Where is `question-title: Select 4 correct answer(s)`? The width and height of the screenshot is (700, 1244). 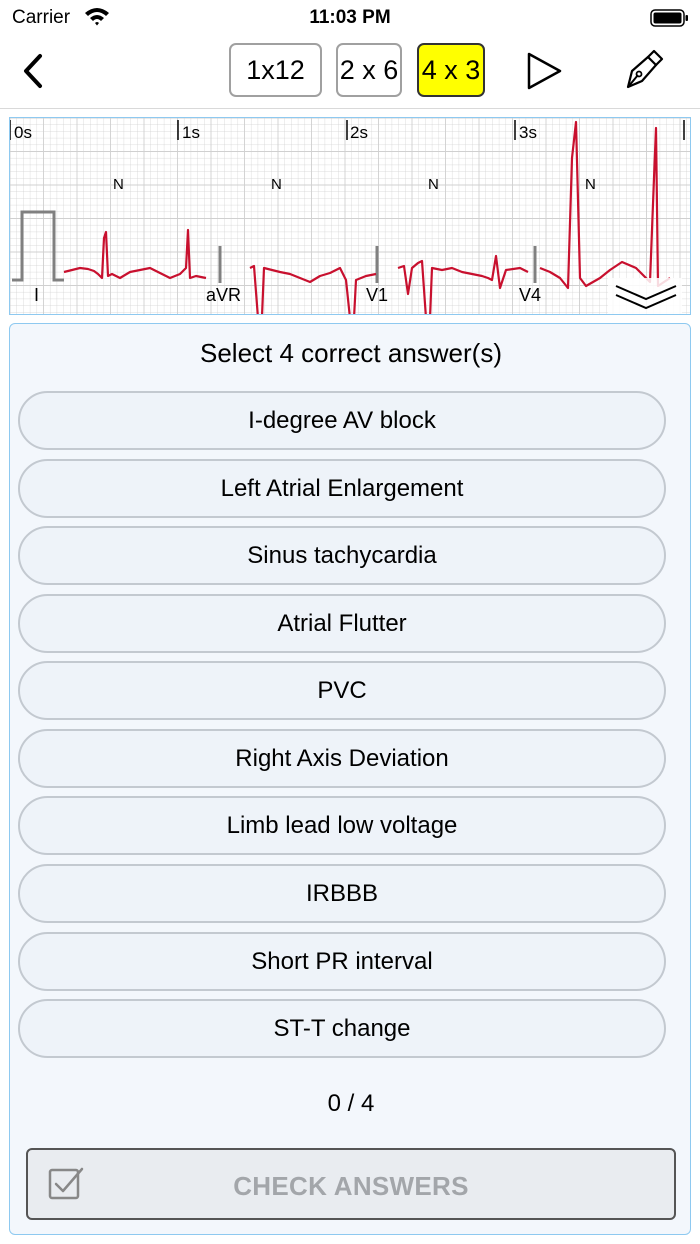
question-title: Select 4 correct answer(s) is located at coordinates (351, 353).